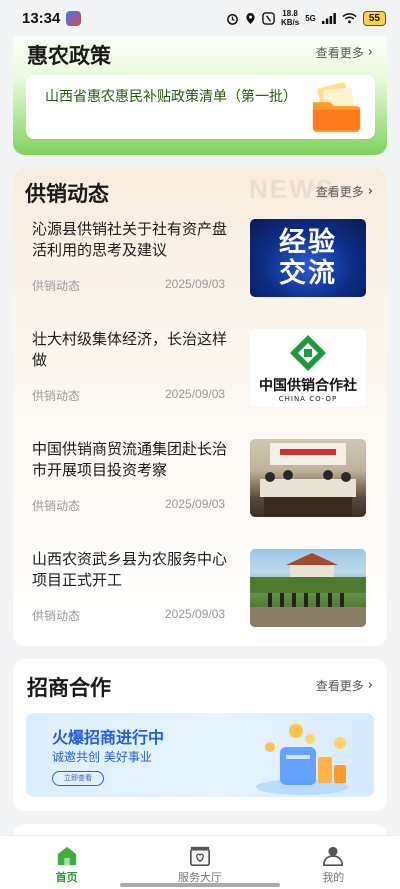 This screenshot has width=400, height=889. Describe the element at coordinates (66, 856) in the screenshot. I see `home-icon` at that location.